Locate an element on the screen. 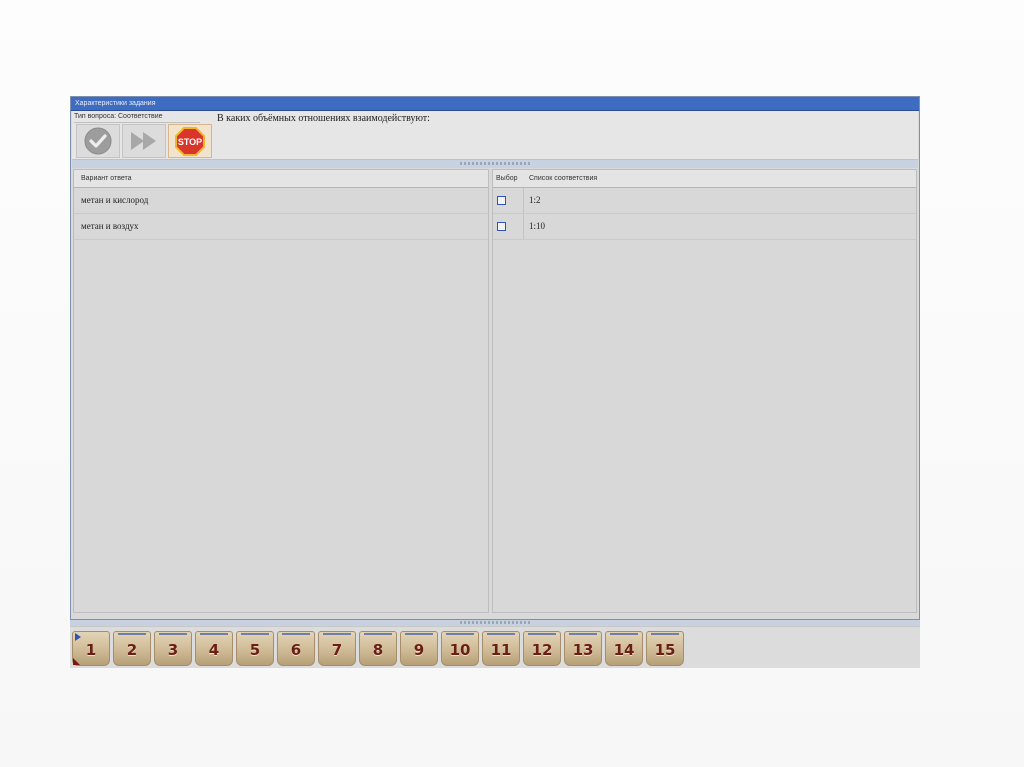 Image resolution: width=1024 pixels, height=767 pixels. matching-text: 1:2 is located at coordinates (535, 200).